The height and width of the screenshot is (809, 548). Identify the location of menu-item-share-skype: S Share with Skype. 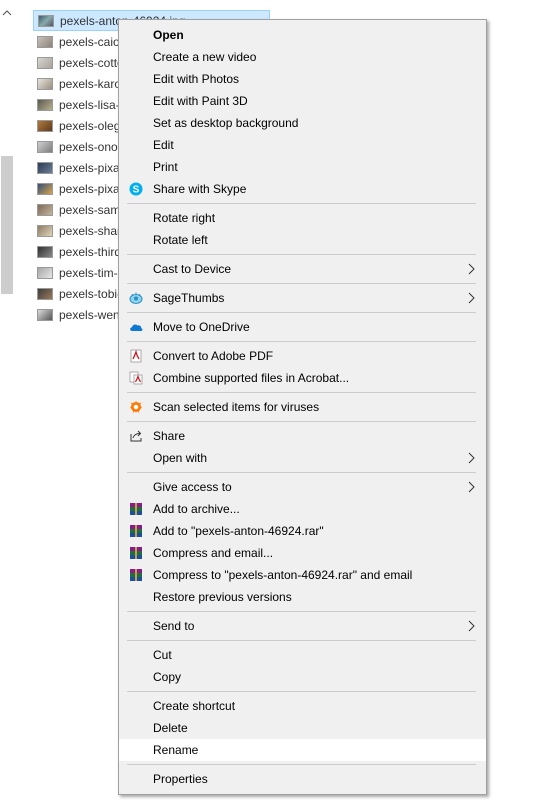
(302, 189).